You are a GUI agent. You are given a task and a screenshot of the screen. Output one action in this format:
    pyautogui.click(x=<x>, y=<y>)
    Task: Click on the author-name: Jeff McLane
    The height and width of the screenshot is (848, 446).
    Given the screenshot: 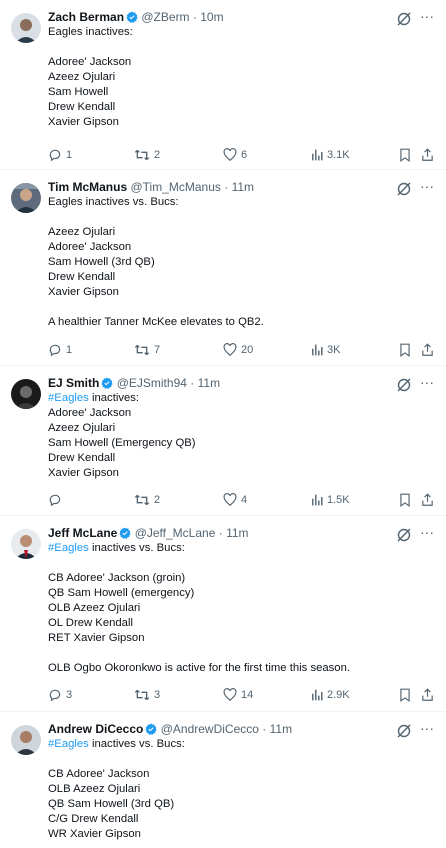 What is the action you would take?
    pyautogui.click(x=82, y=533)
    